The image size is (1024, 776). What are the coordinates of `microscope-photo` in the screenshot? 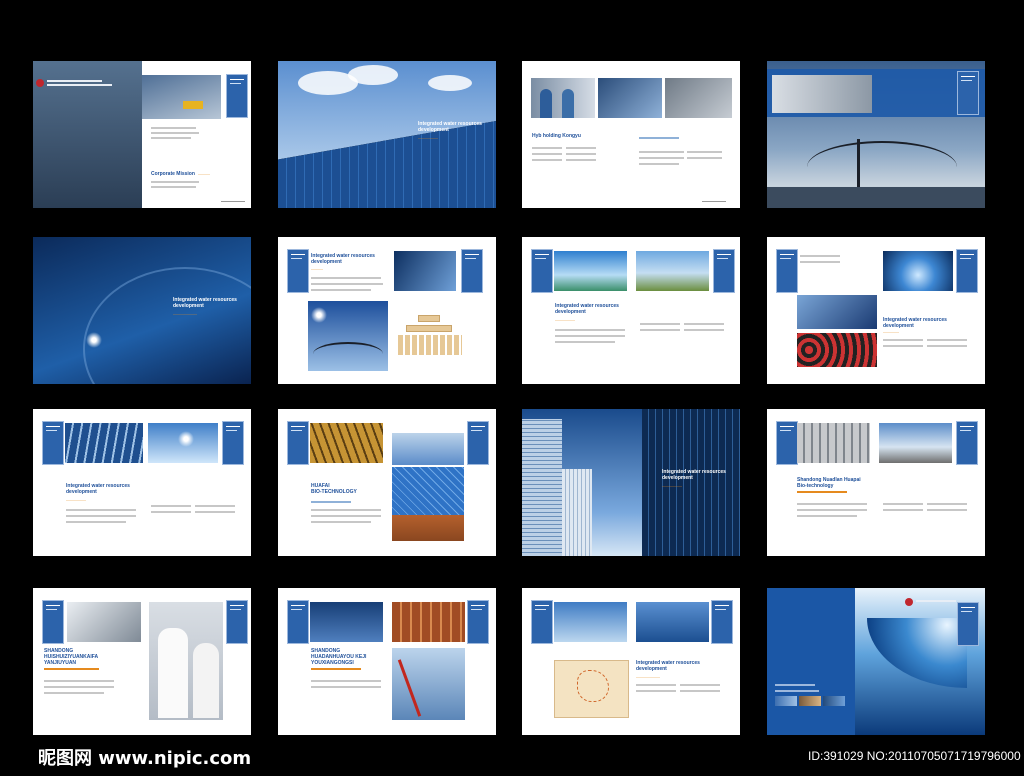 It's located at (104, 622).